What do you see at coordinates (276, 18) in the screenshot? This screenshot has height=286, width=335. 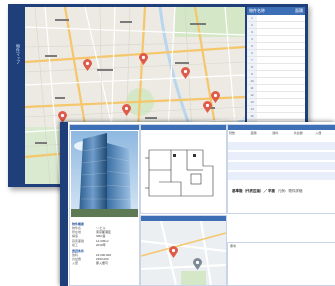 I see `list-item: 1` at bounding box center [276, 18].